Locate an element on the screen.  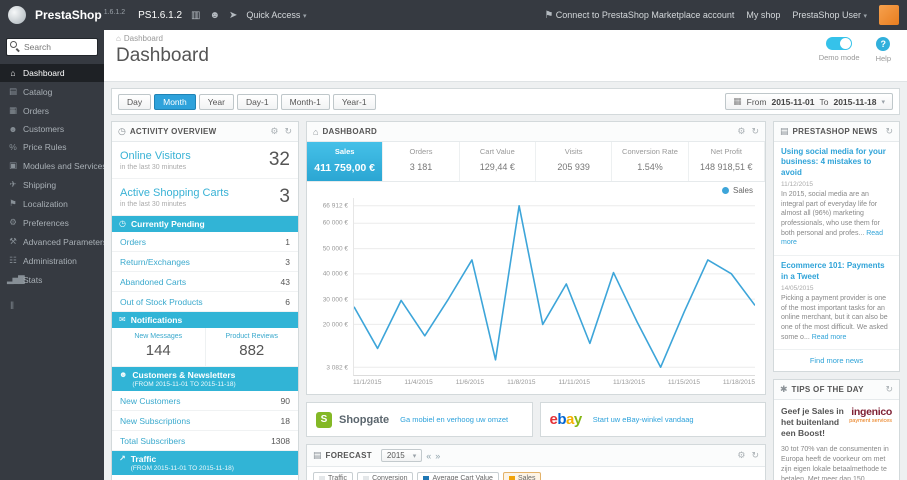
legend-dot-icon is located at coordinates (725, 190).